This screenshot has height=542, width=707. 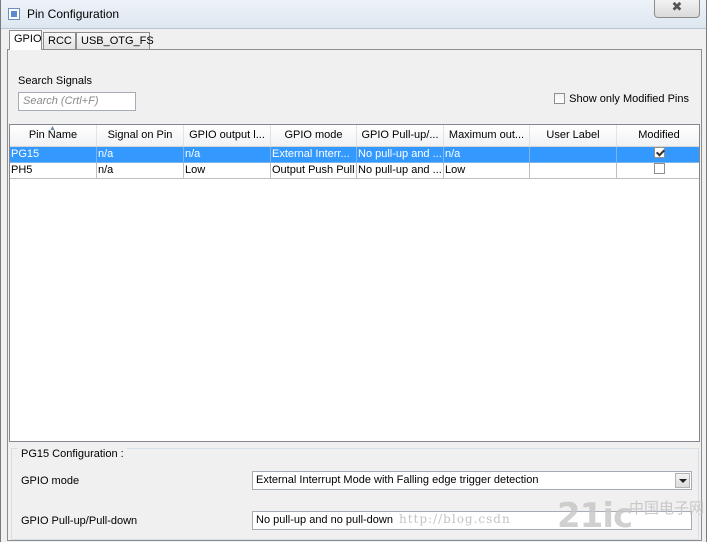 What do you see at coordinates (72, 454) in the screenshot?
I see `config-group-title: PG15 Configuration :` at bounding box center [72, 454].